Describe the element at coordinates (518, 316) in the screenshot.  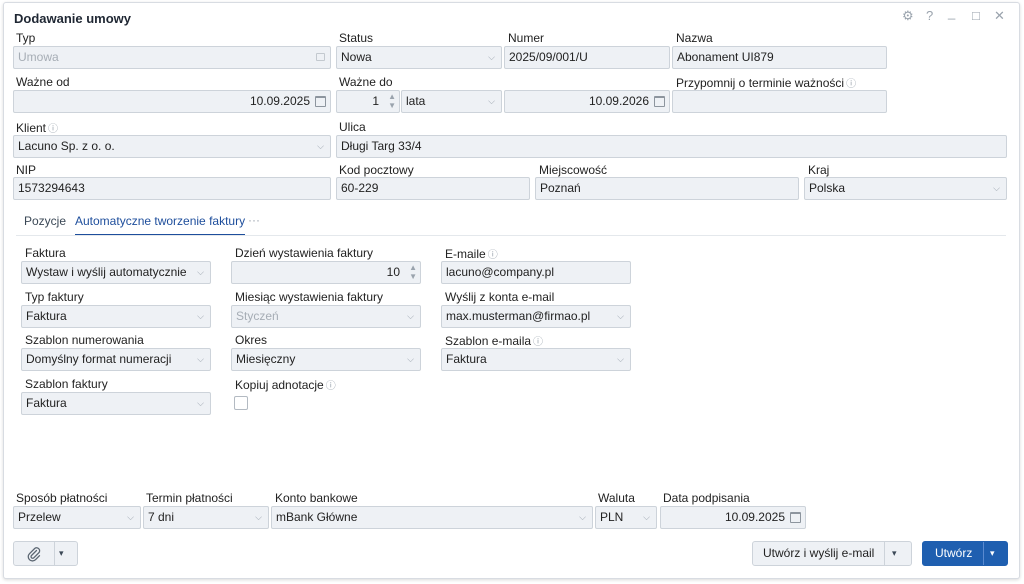
I see `wyslij-z-konta-value: max.musterman@firmao.pl` at that location.